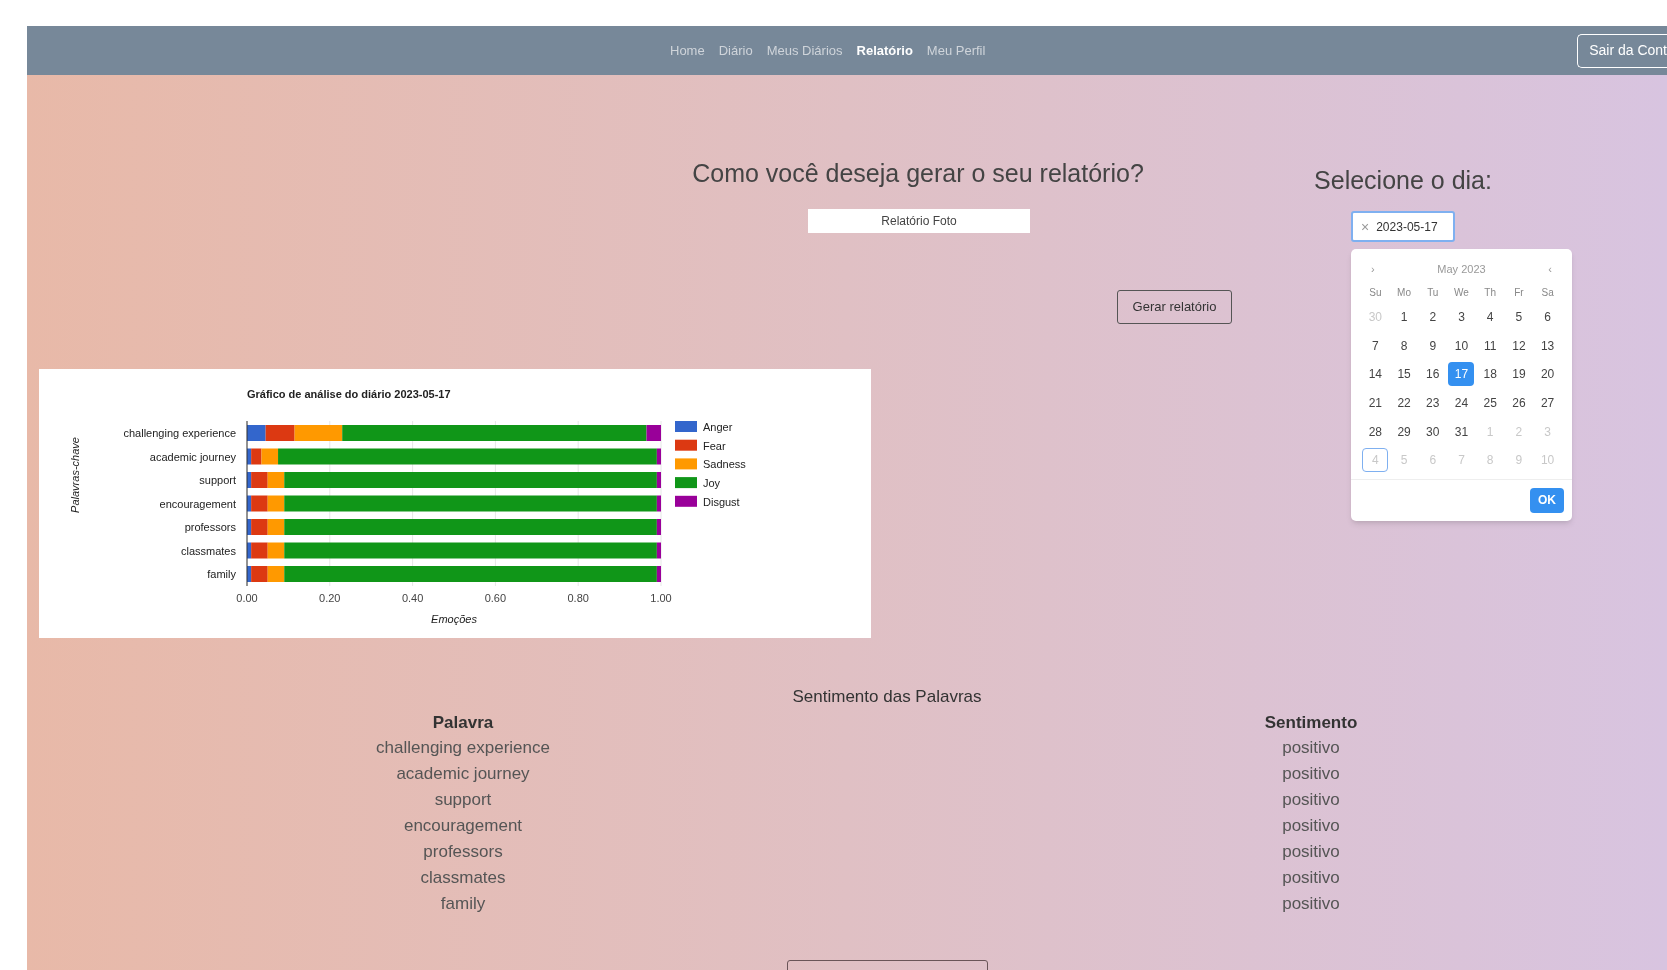 This screenshot has height=970, width=1667. Describe the element at coordinates (463, 904) in the screenshot. I see `table-cell-text: family` at that location.